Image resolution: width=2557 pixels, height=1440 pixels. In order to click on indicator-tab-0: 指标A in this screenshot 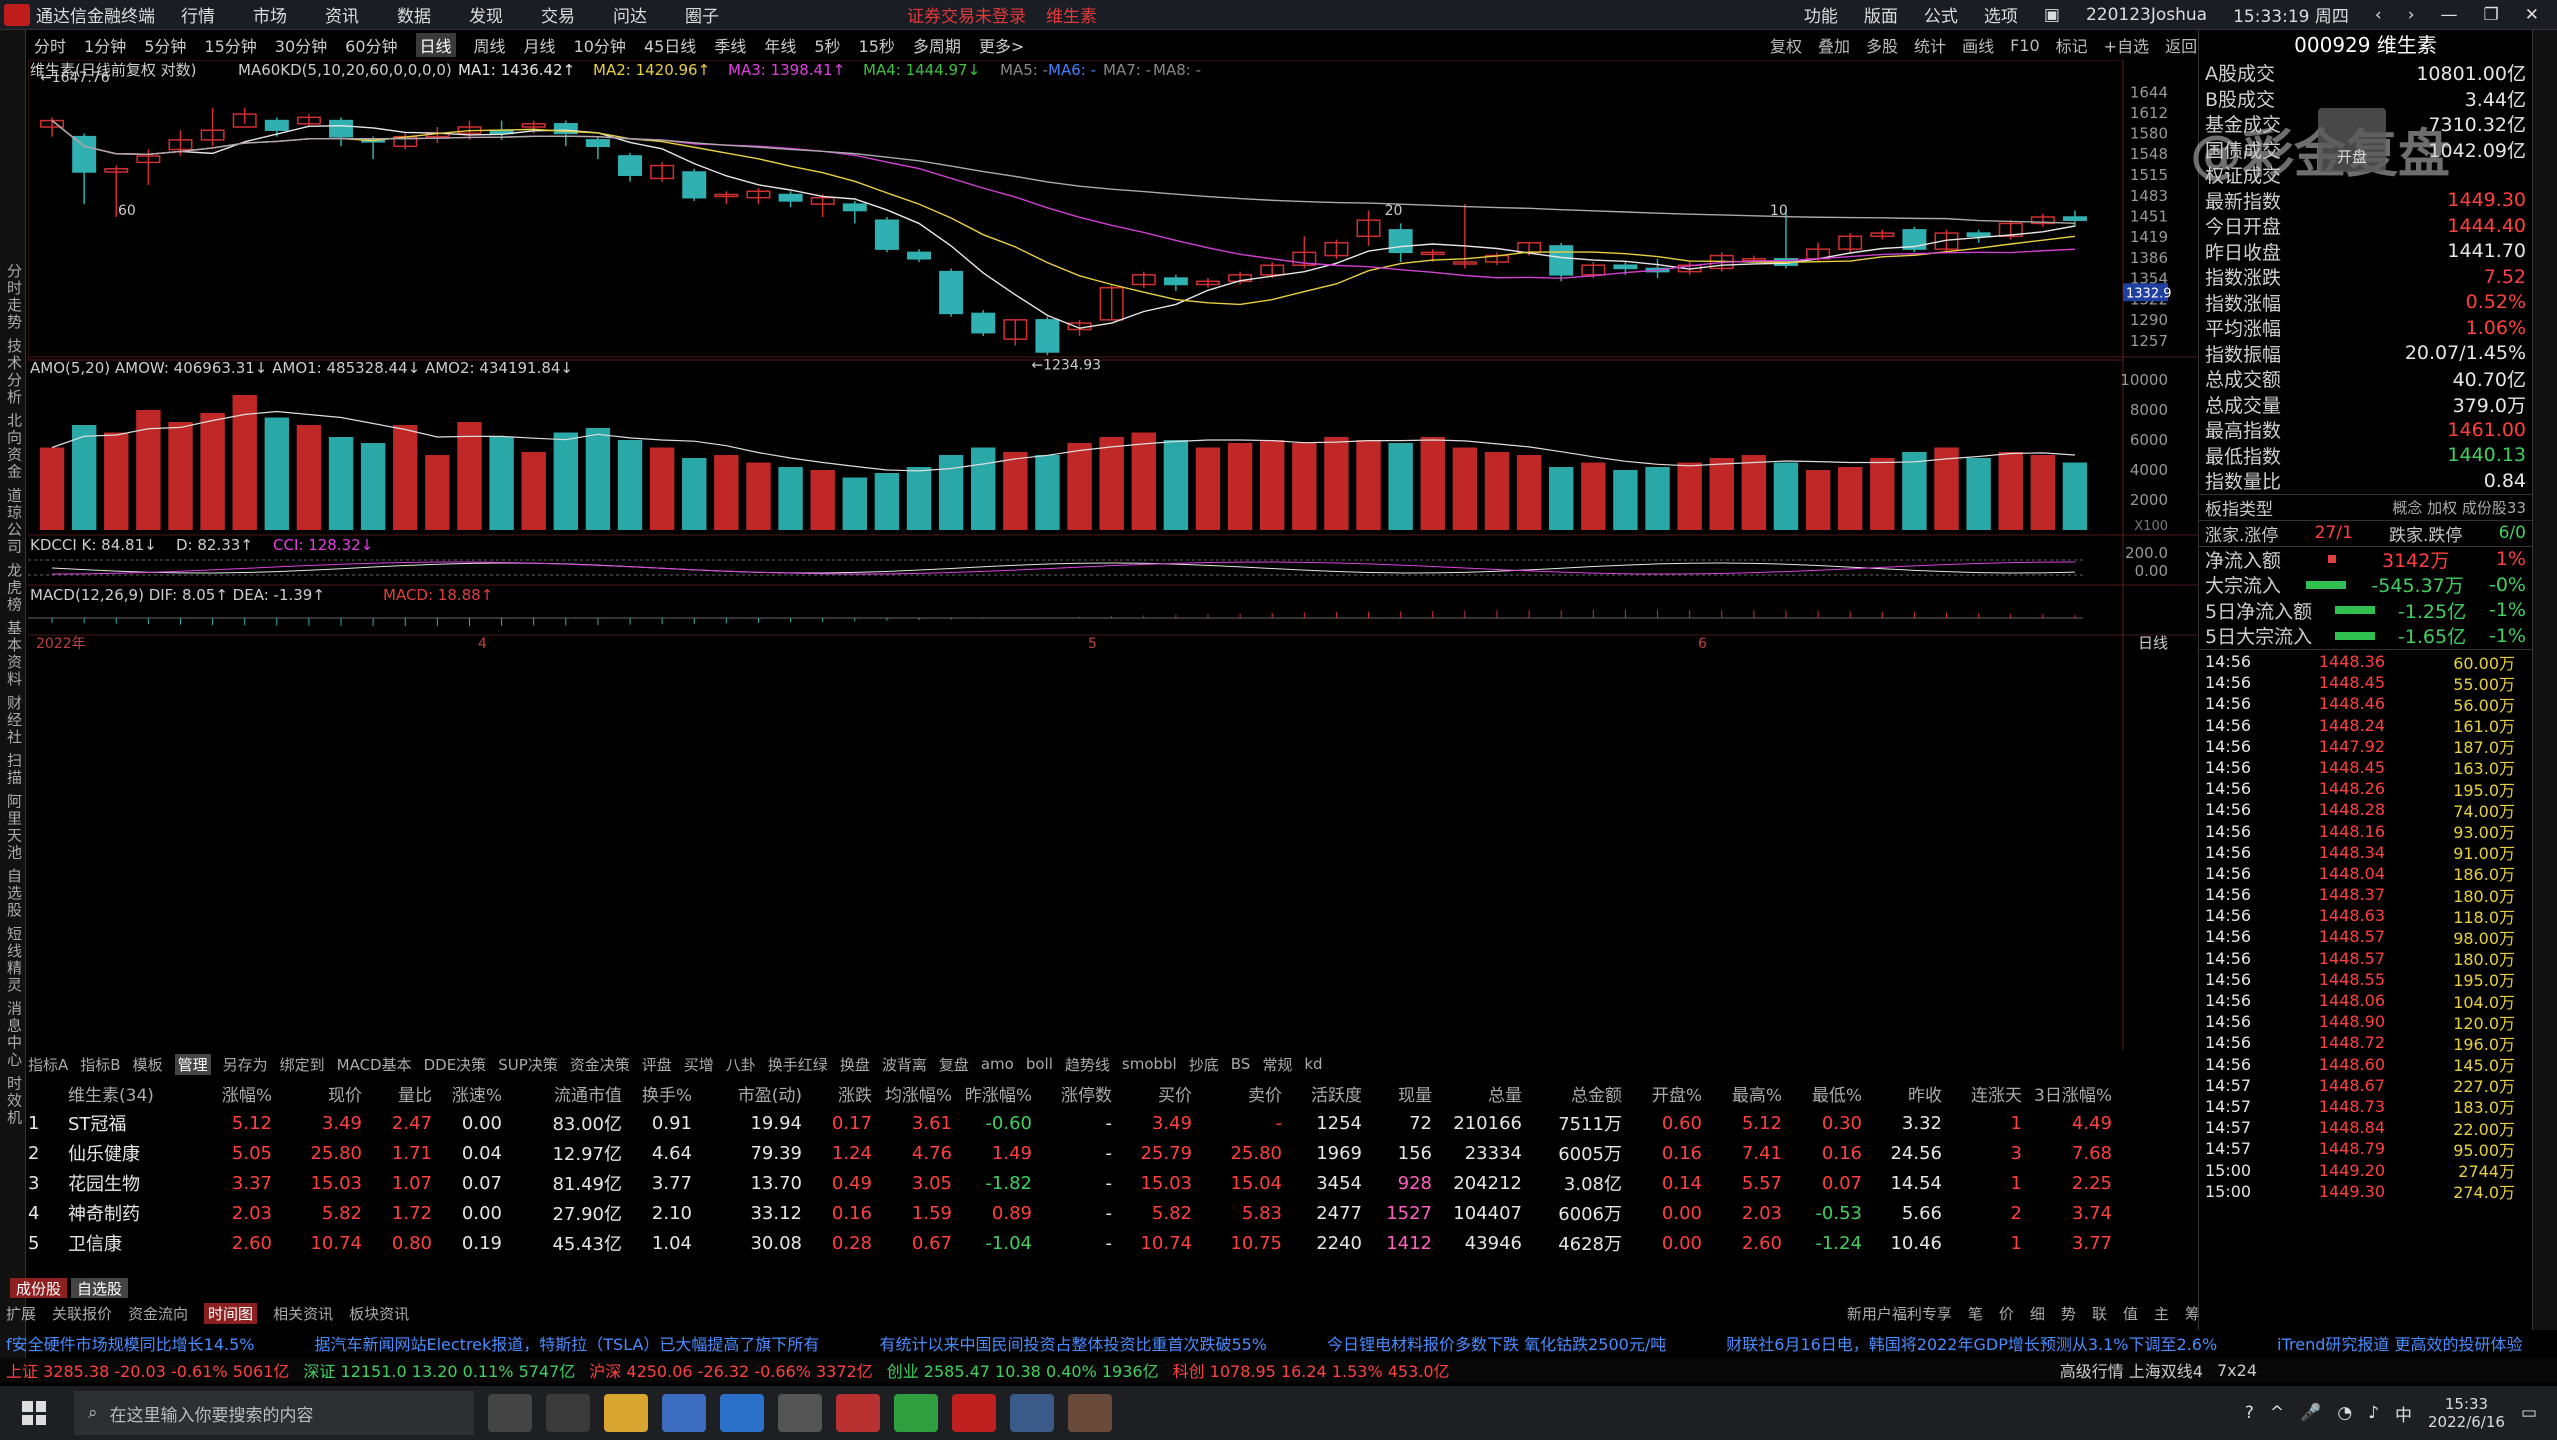, I will do `click(48, 1064)`.